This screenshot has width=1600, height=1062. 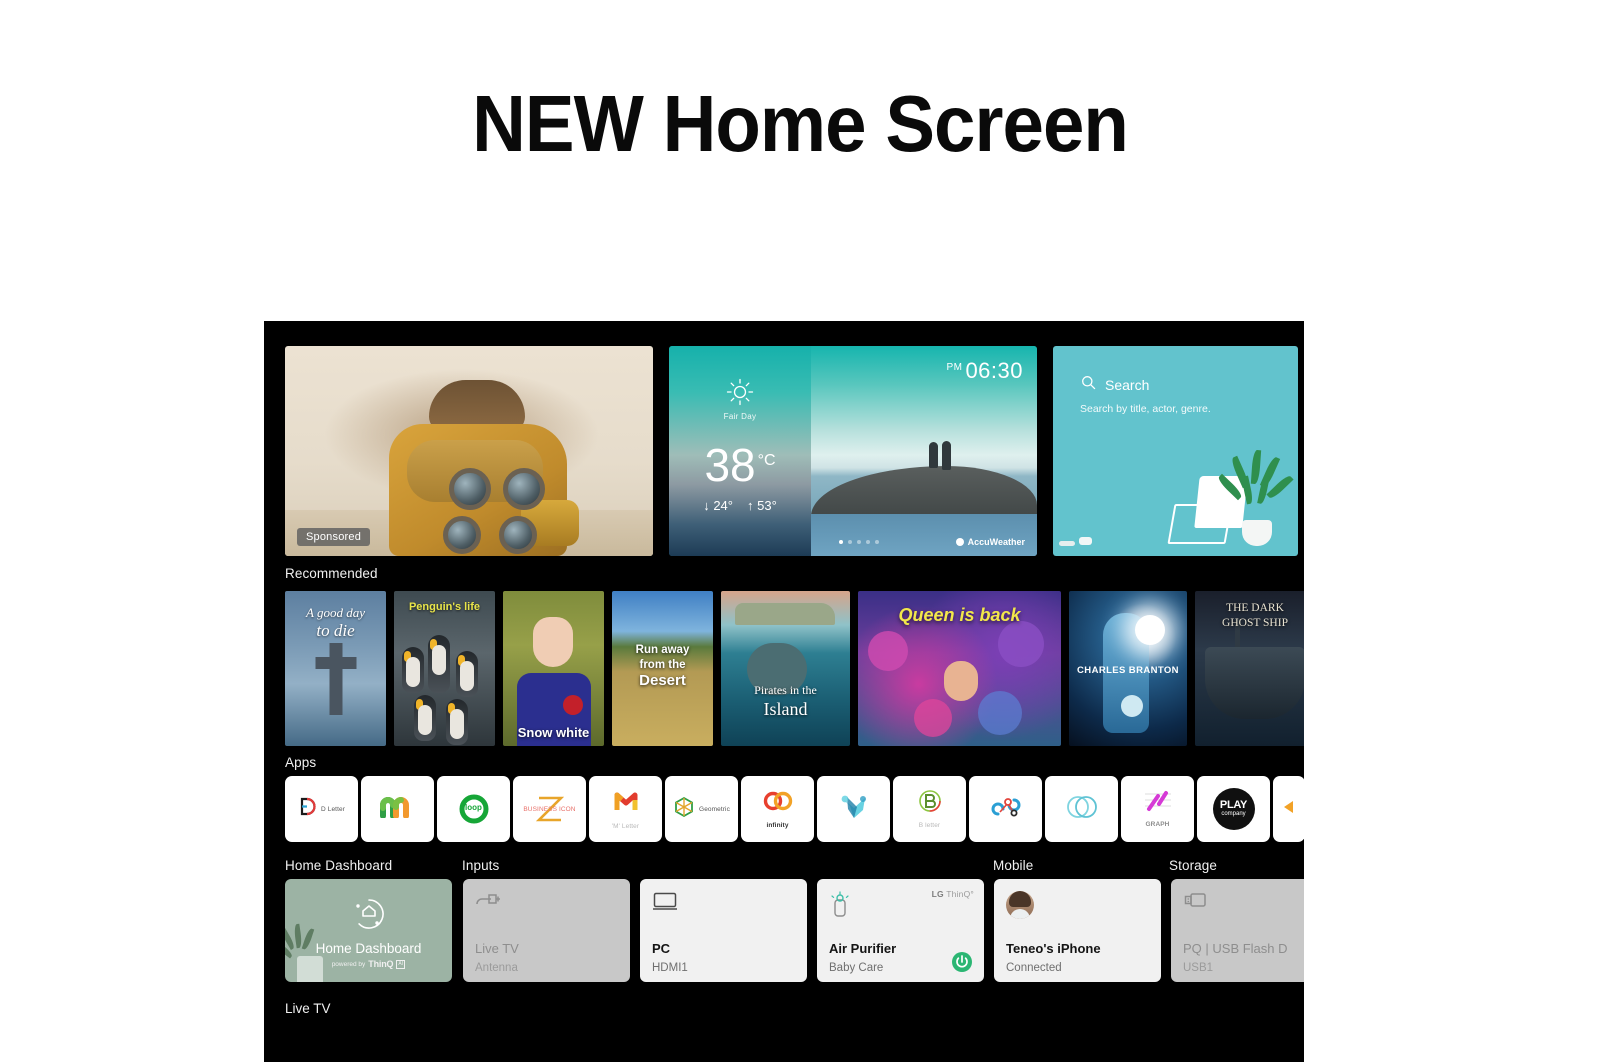 What do you see at coordinates (626, 803) in the screenshot?
I see `m-letter-icon` at bounding box center [626, 803].